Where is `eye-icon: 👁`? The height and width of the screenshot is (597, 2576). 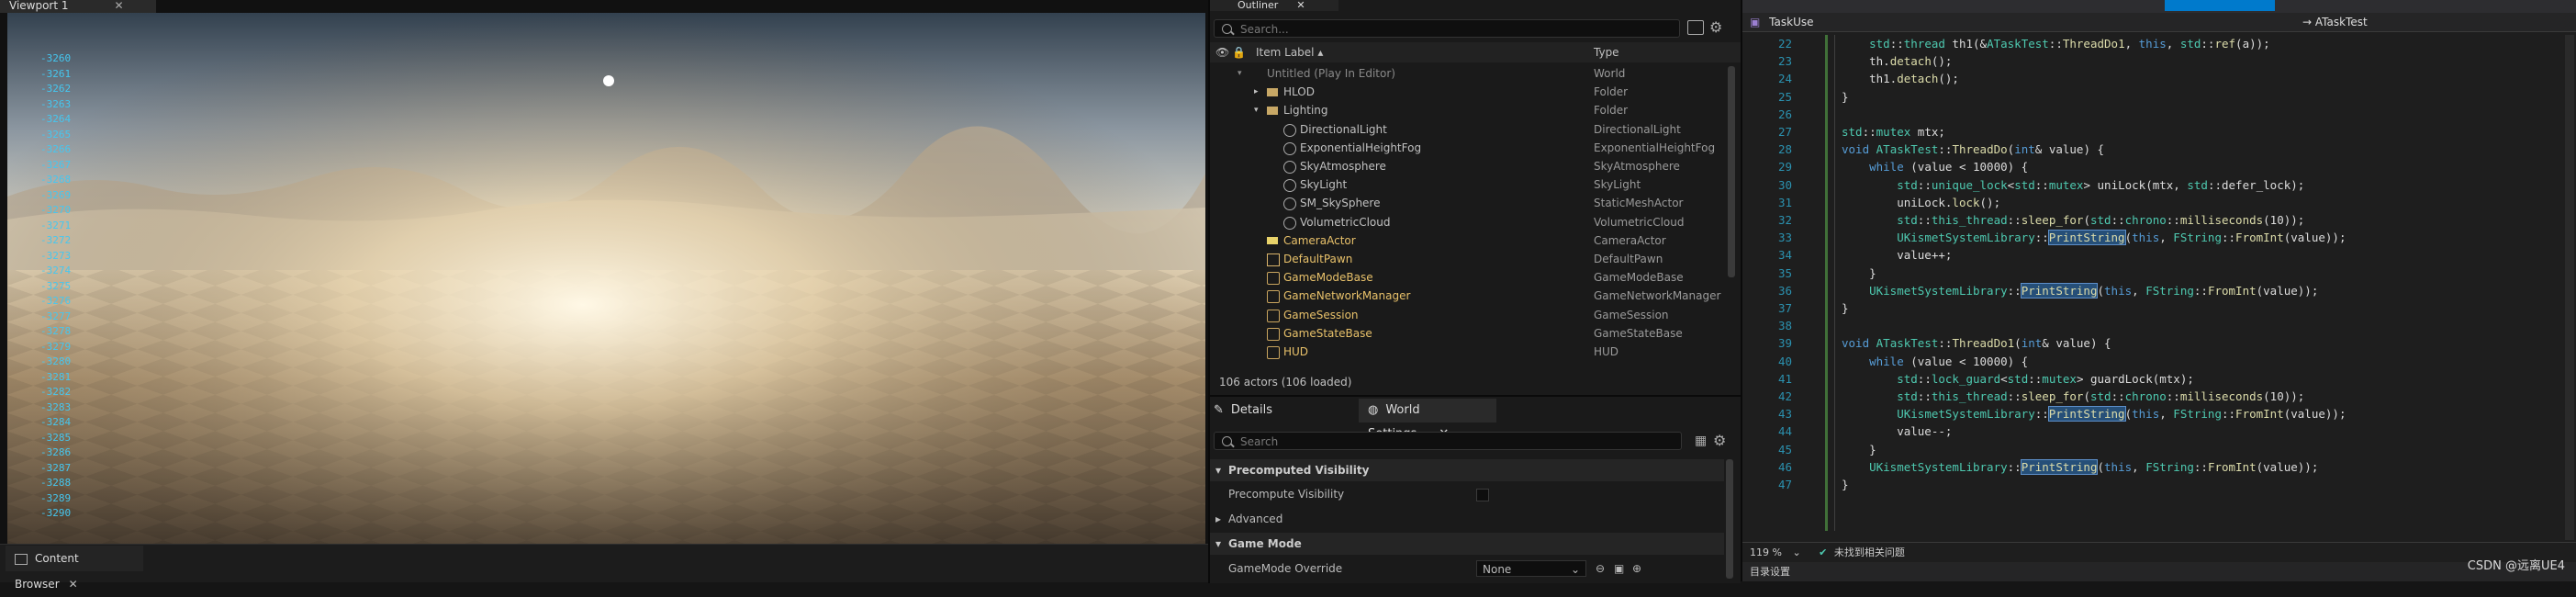 eye-icon: 👁 is located at coordinates (1222, 52).